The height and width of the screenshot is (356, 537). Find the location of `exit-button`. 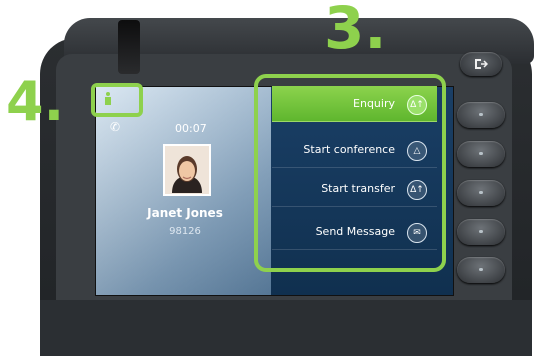

exit-button is located at coordinates (481, 64).